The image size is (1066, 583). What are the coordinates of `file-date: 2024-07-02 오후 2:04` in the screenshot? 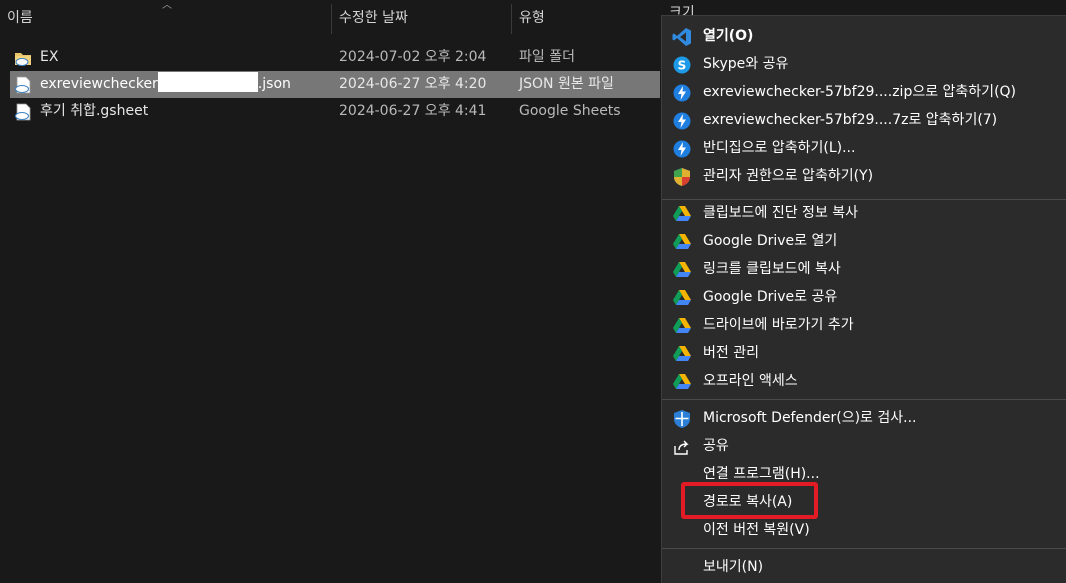 It's located at (413, 57).